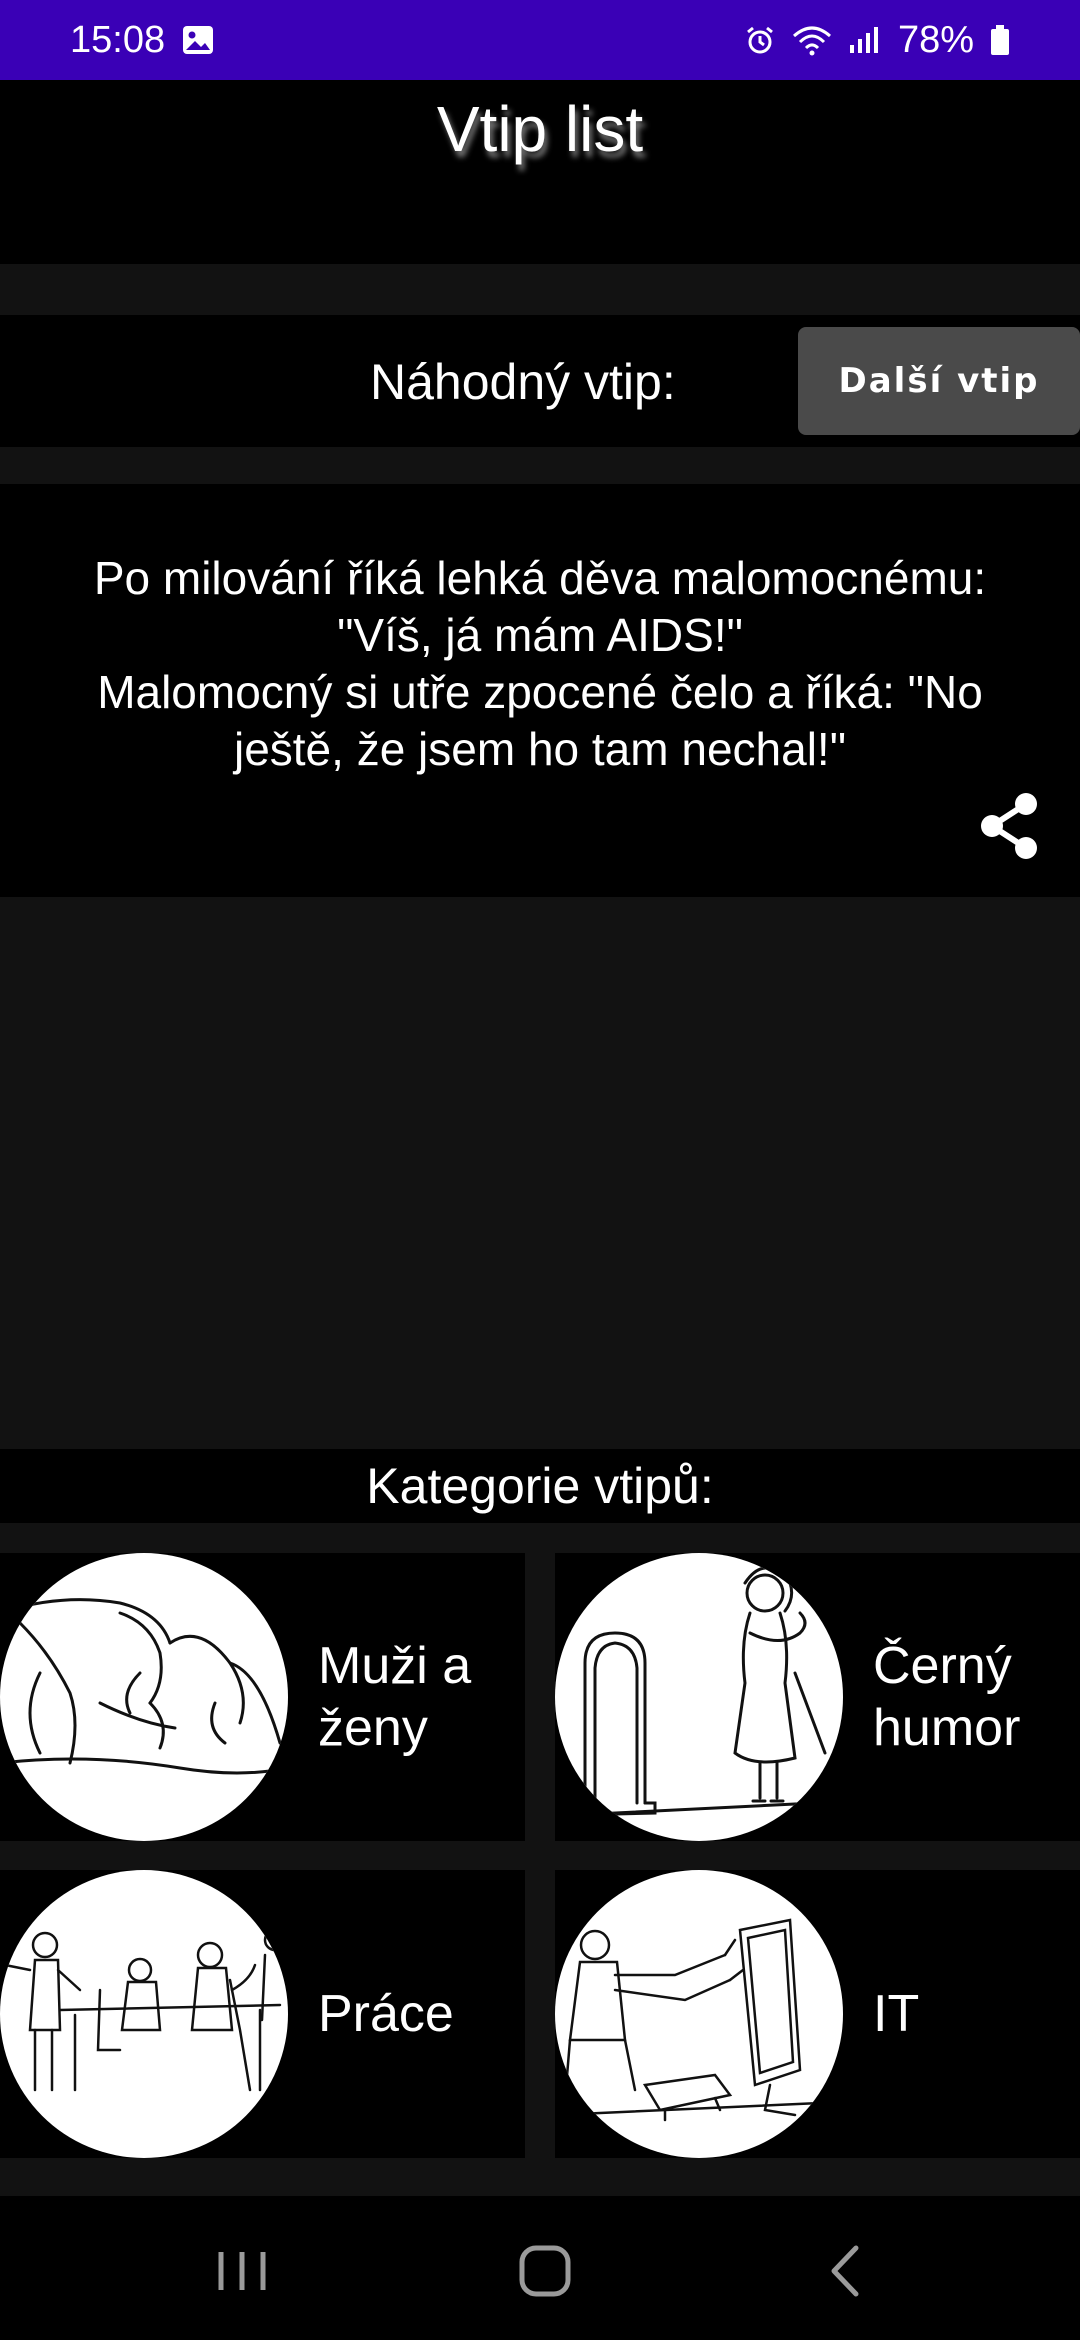 This screenshot has height=2340, width=1080. Describe the element at coordinates (540, 172) in the screenshot. I see `app-header: Vtip list` at that location.